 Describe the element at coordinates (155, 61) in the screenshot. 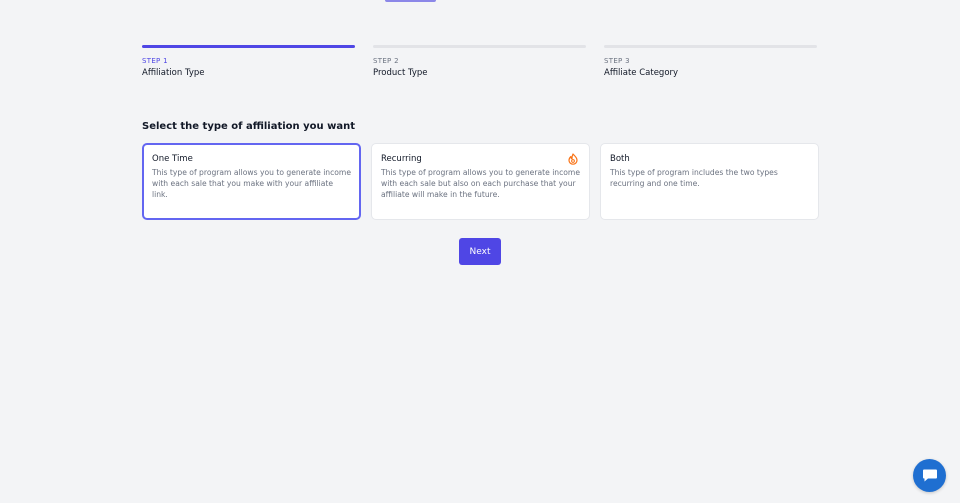

I see `step-1-number: STEP 1` at that location.